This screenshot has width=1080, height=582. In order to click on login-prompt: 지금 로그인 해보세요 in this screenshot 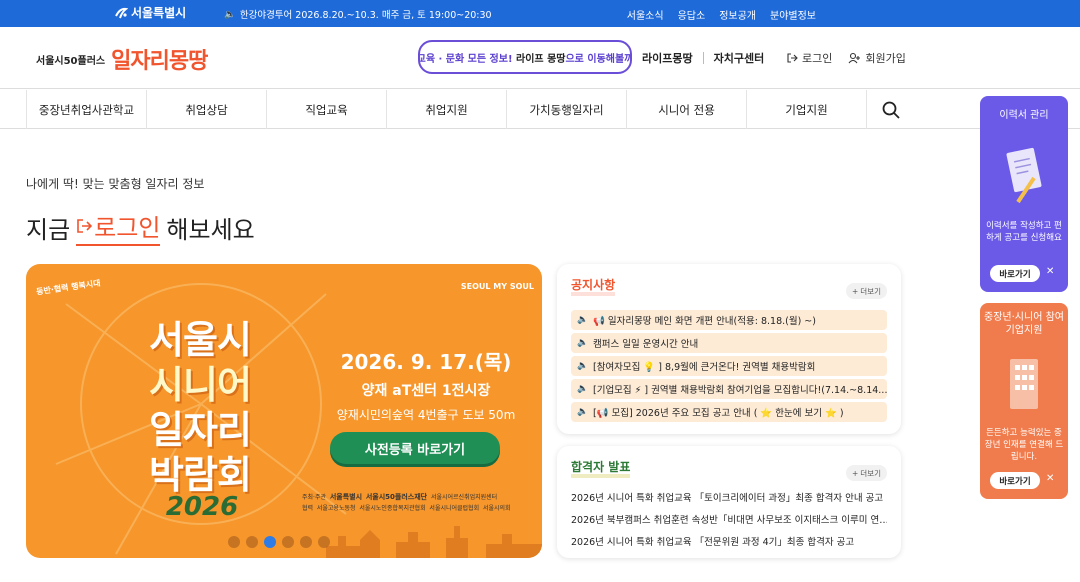, I will do `click(140, 227)`.